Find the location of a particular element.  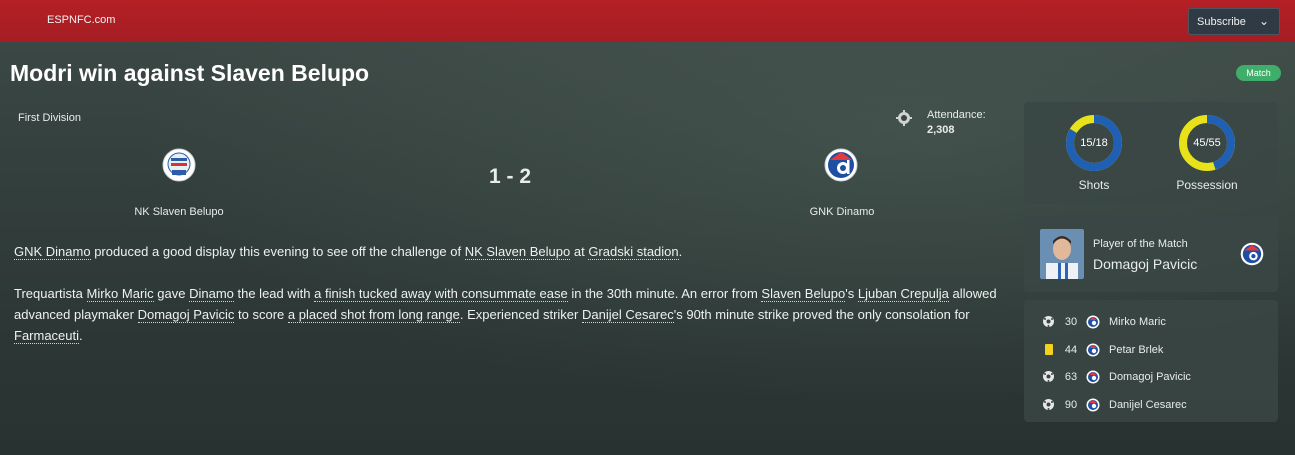

event-minute: 44 is located at coordinates (1071, 349).